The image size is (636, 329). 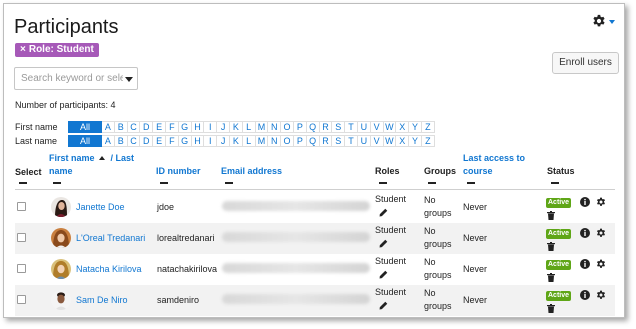 I want to click on groups-column-collapse, so click(x=432, y=183).